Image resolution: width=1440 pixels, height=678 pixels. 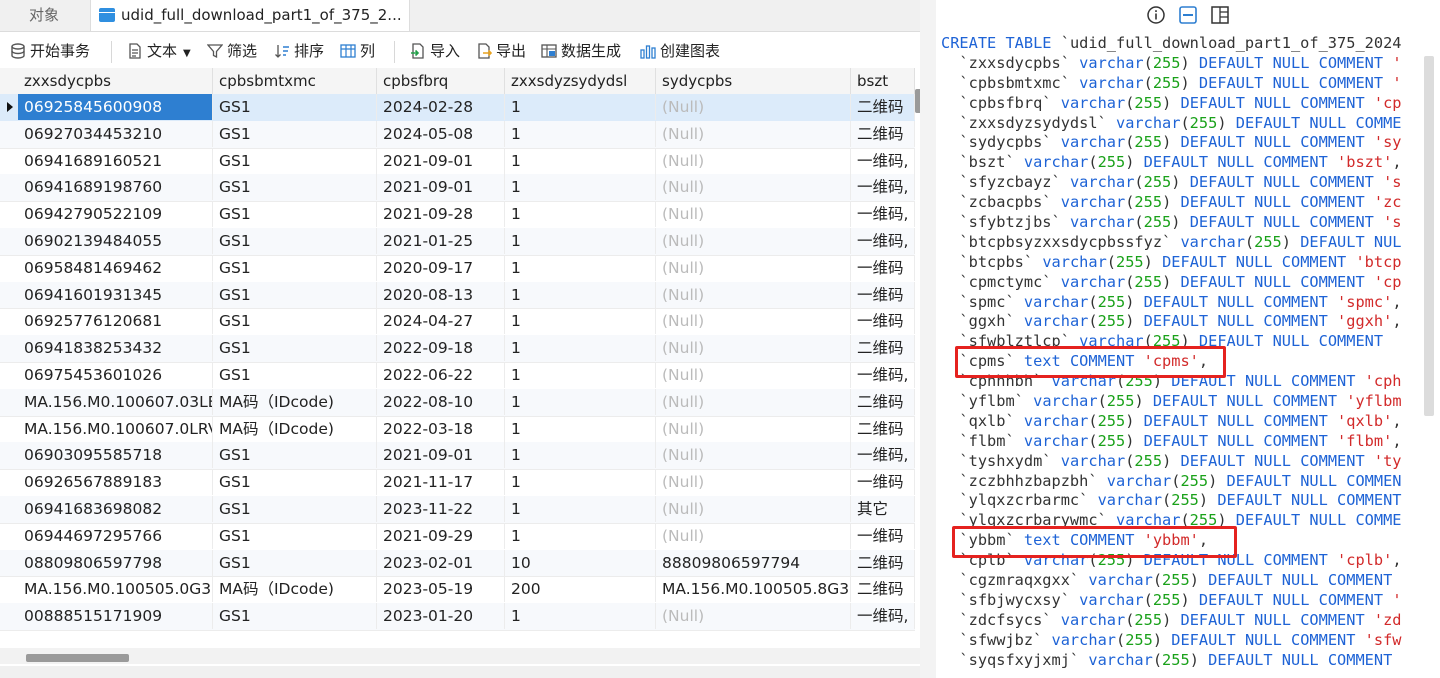 I want to click on table-row: 06926567889183 GS1 2021-11-17 1 (Null) 一维码, so click(x=457, y=483).